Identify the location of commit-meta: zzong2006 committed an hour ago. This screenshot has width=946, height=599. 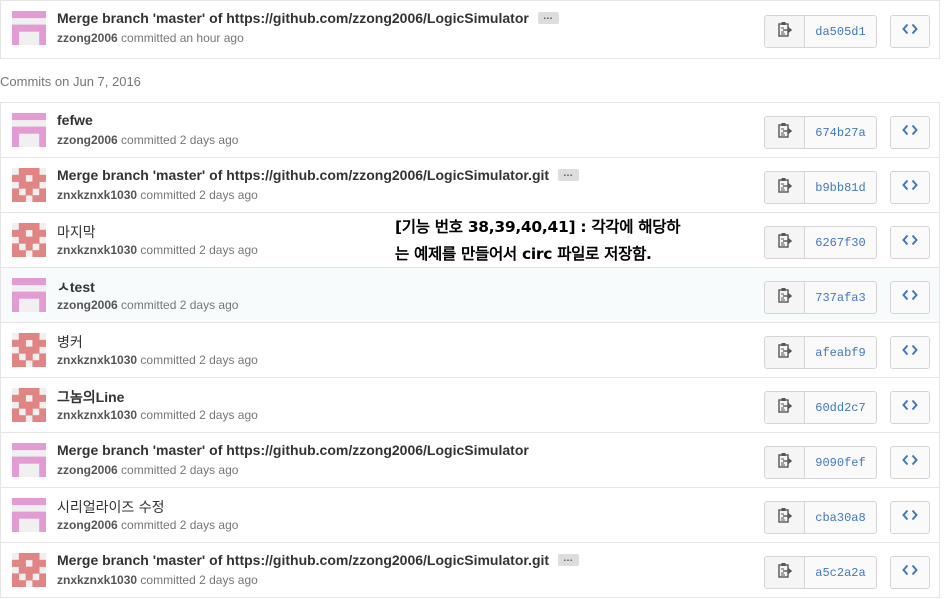
(150, 38).